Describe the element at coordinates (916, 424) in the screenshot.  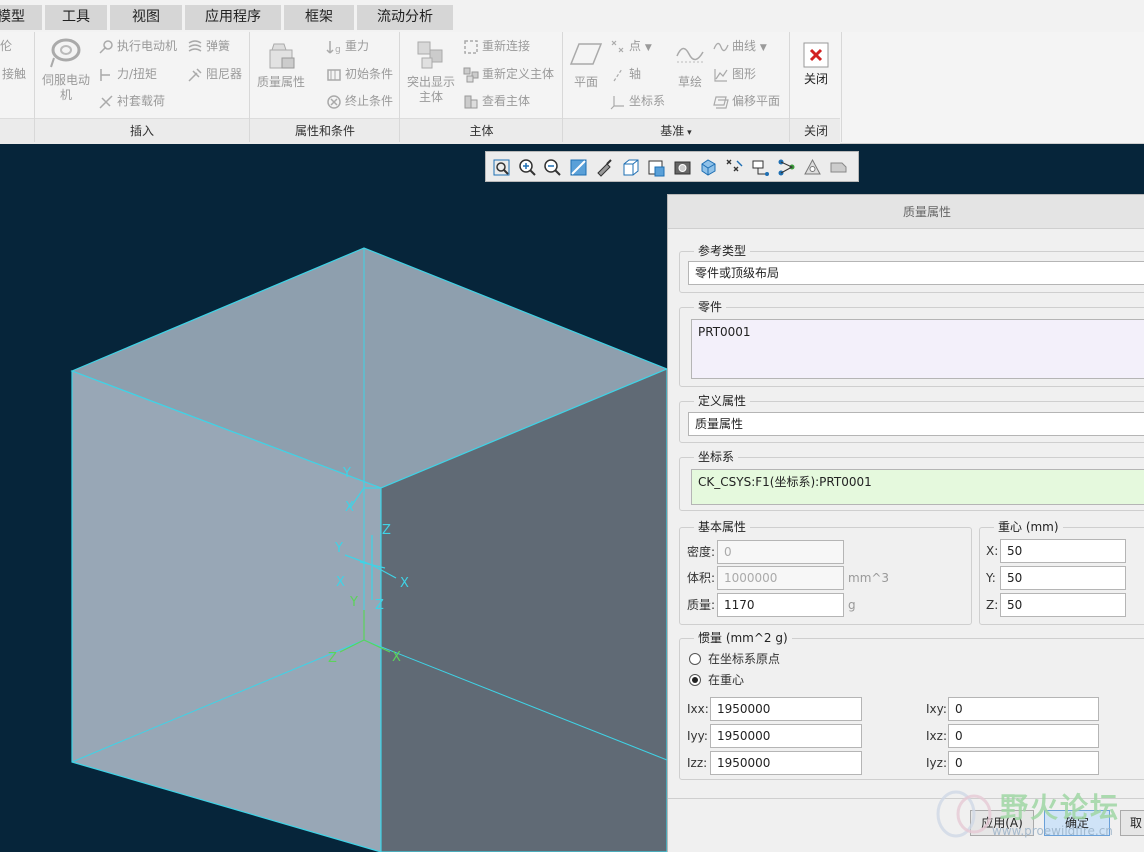
I see `define-props-select: 质量属性` at that location.